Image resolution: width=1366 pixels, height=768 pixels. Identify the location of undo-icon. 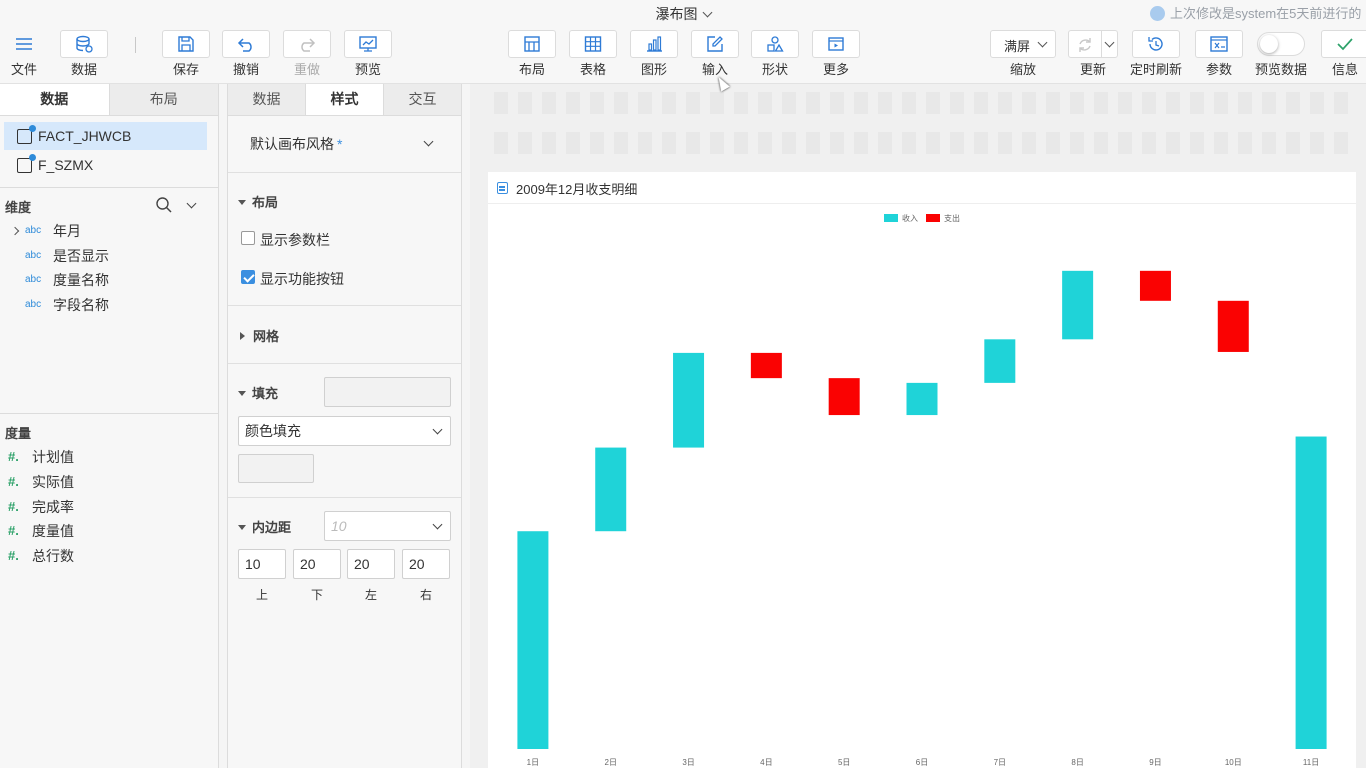
(246, 44).